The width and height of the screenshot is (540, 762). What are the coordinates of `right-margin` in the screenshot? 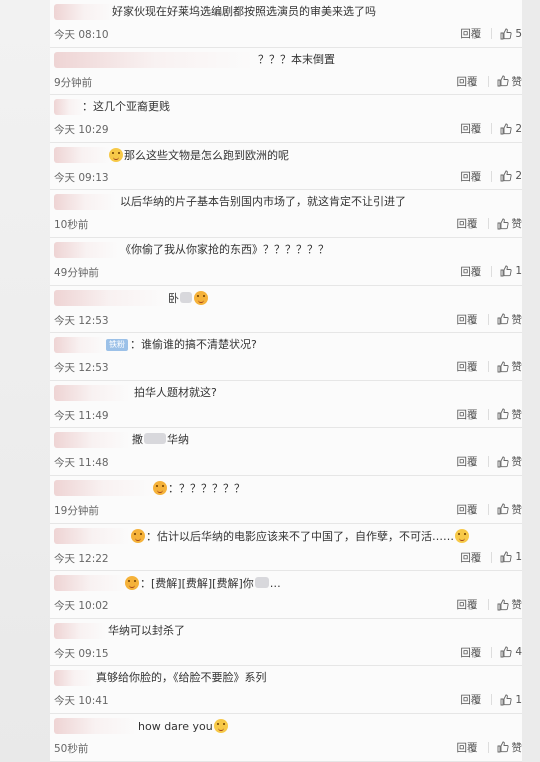 It's located at (531, 381).